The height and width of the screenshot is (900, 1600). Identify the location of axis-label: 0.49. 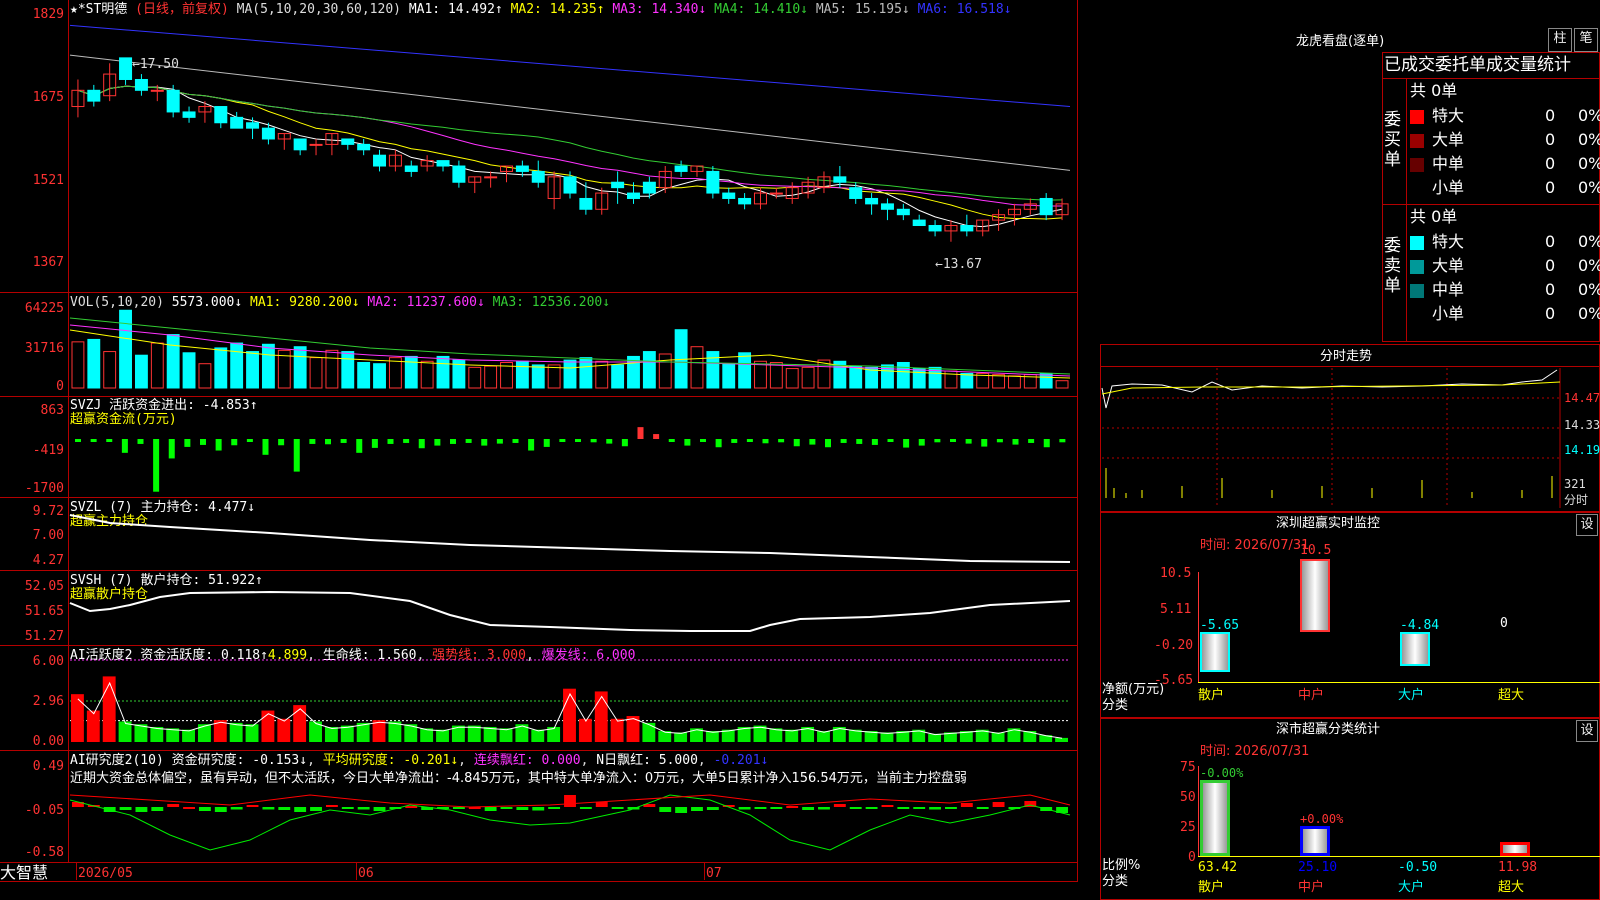
(48, 766).